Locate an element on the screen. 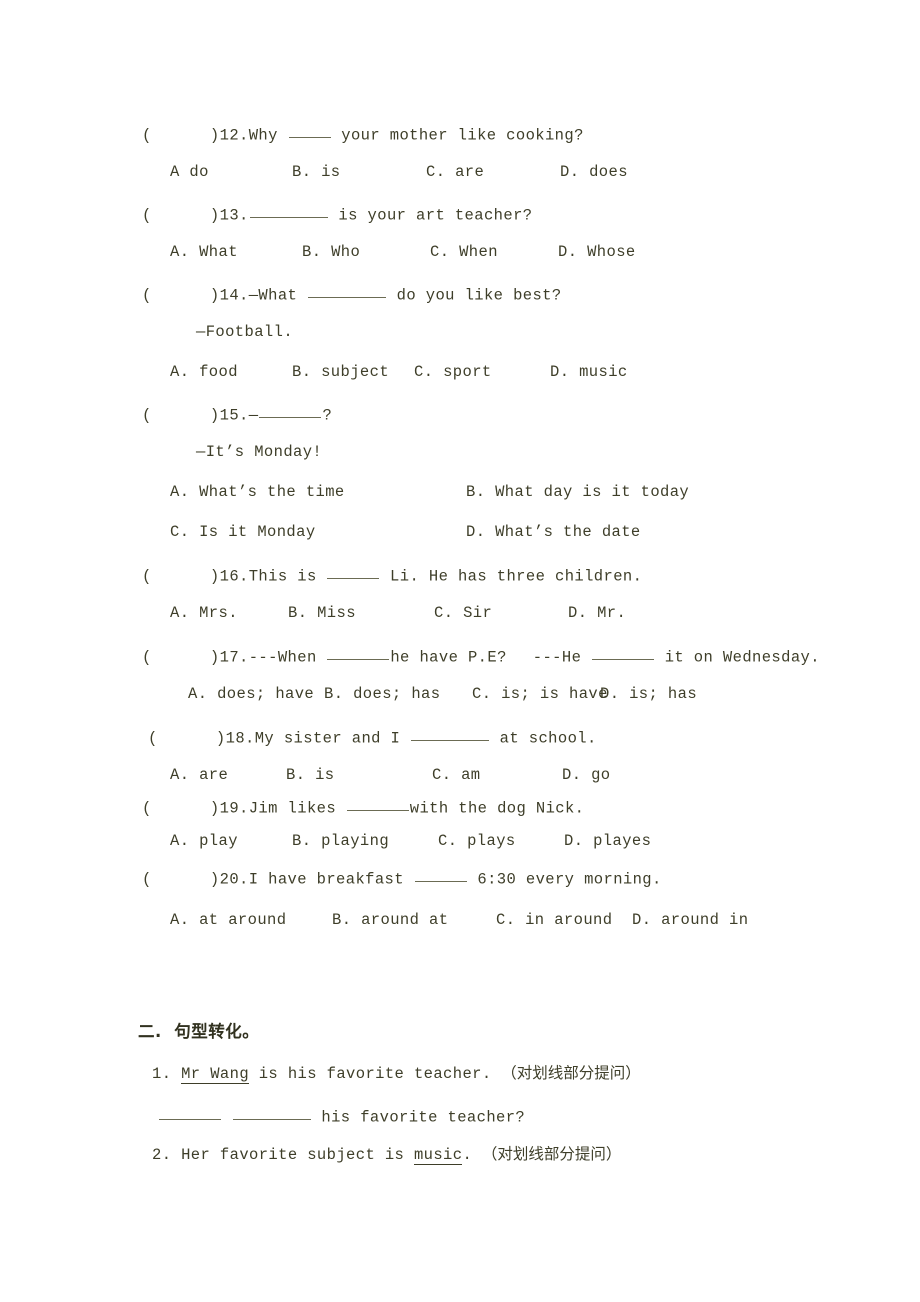 This screenshot has height=1302, width=920. q17-number: 17. is located at coordinates (234, 657).